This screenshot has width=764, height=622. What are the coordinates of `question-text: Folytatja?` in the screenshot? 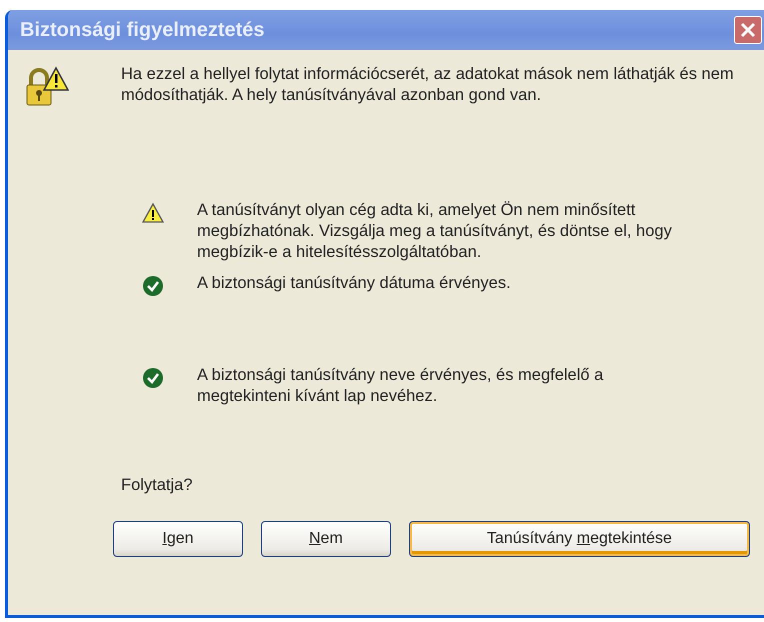 It's located at (157, 485).